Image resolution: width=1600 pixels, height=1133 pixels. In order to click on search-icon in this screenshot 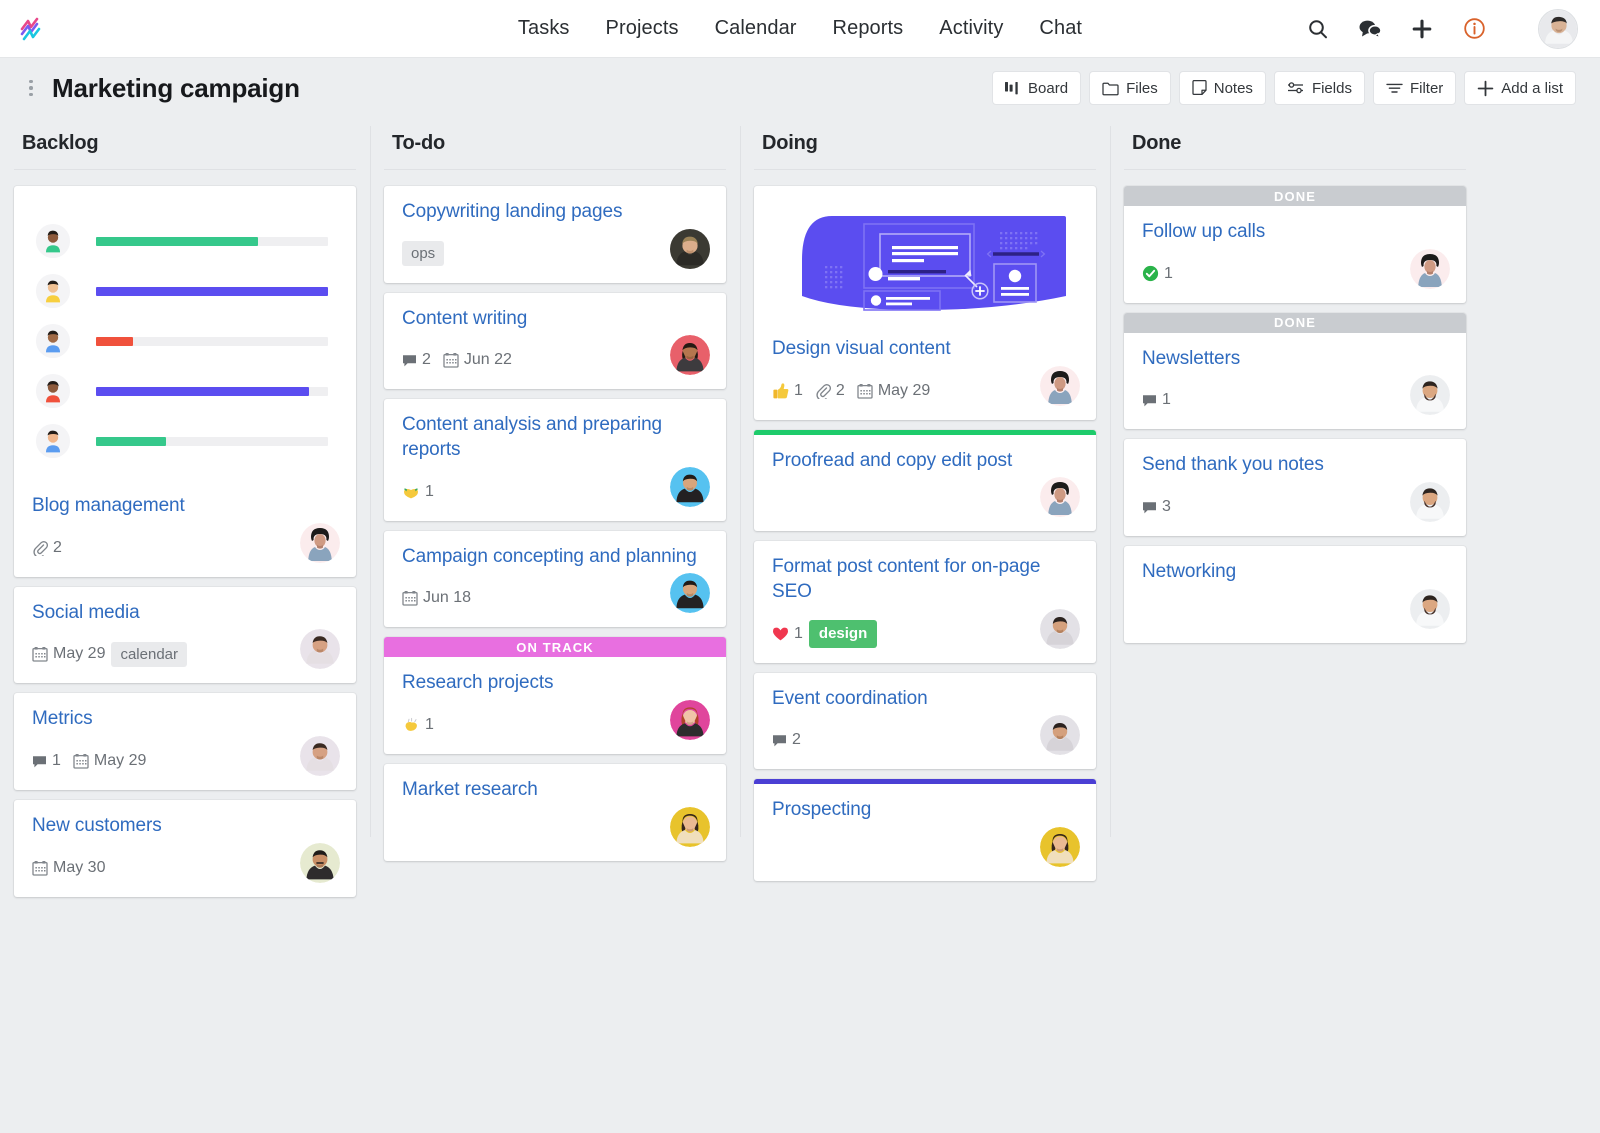, I will do `click(1318, 29)`.